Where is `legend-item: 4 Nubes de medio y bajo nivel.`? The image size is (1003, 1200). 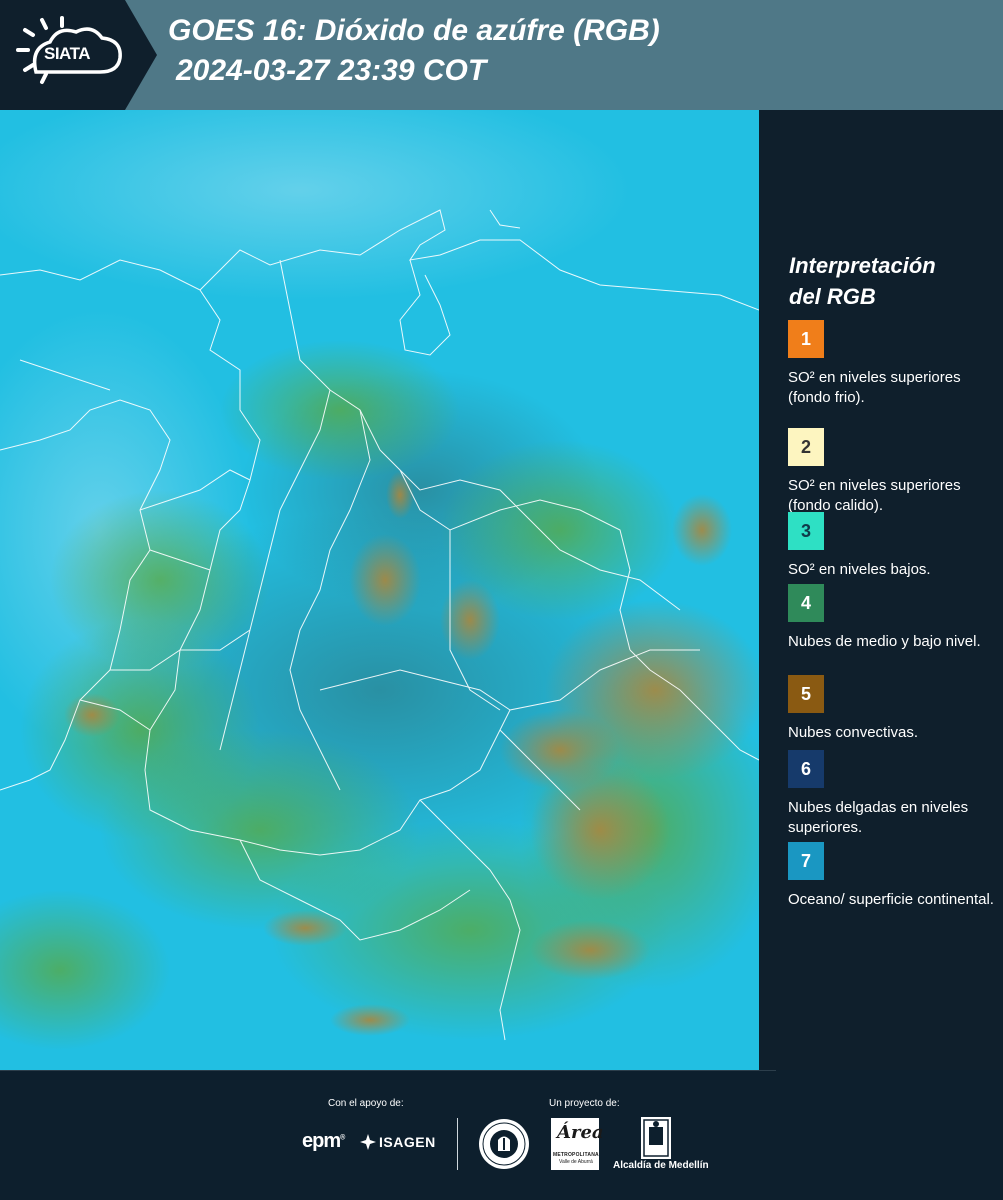 legend-item: 4 Nubes de medio y bajo nivel. is located at coordinates (893, 618).